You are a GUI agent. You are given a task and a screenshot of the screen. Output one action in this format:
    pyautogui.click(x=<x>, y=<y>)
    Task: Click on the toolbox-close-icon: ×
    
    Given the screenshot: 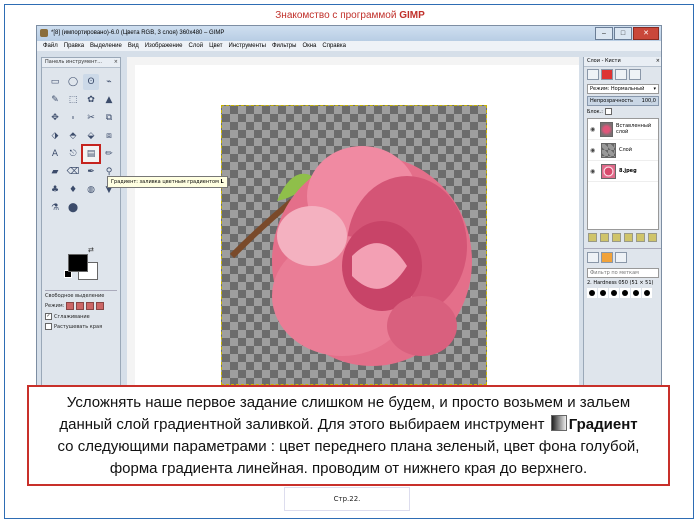 What is the action you would take?
    pyautogui.click(x=116, y=62)
    